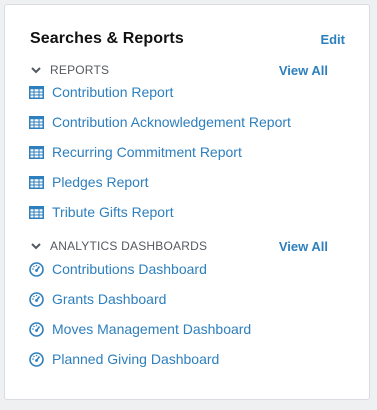  I want to click on dashboards-section-header: ANALYTICS DASHBOARDS View All, so click(179, 246).